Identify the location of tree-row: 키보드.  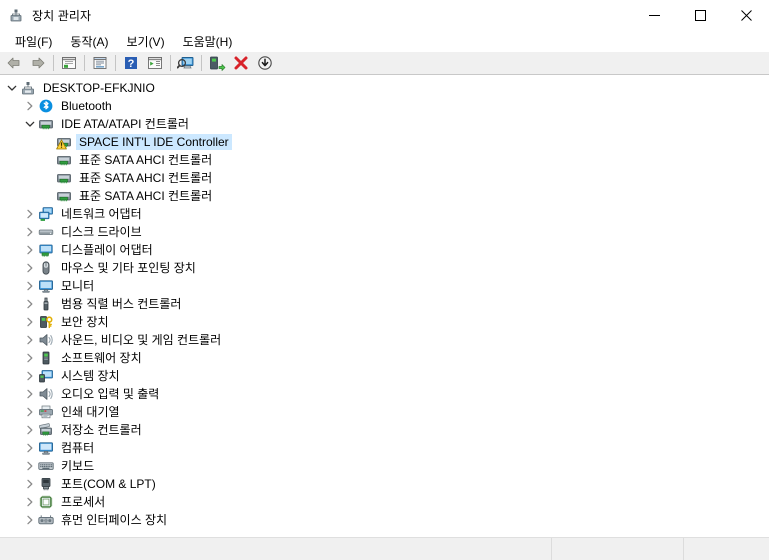
(384, 466).